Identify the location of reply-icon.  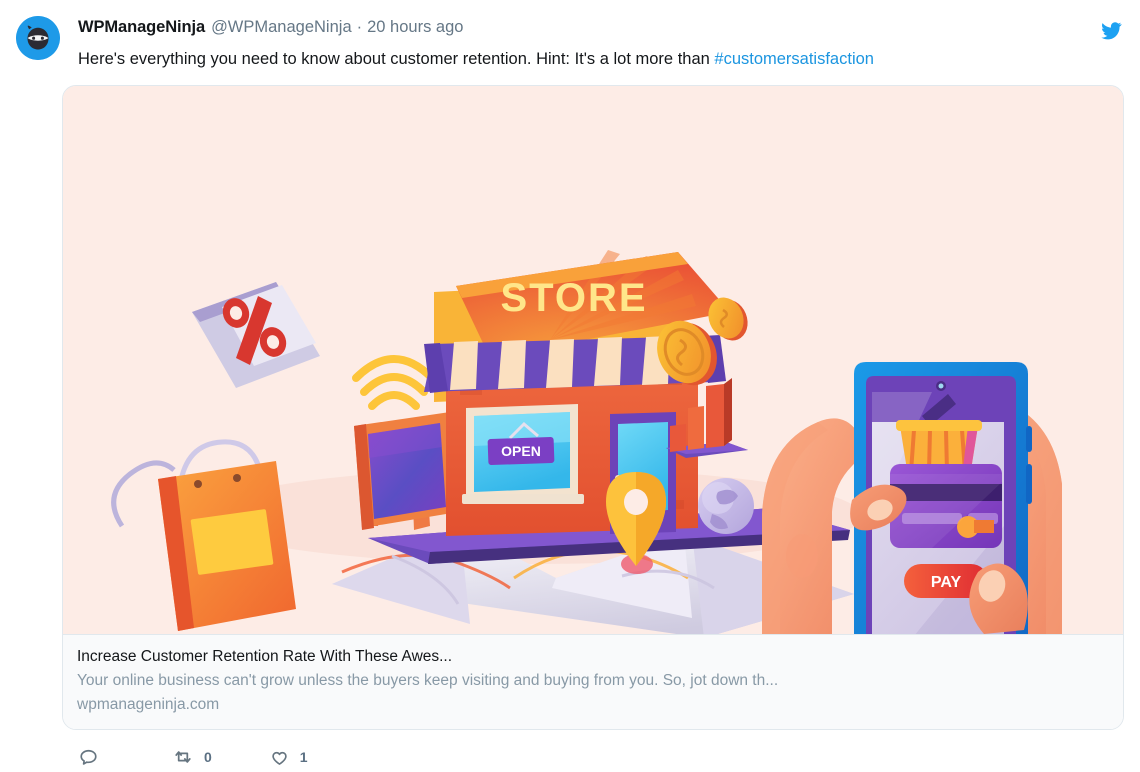
(88, 757).